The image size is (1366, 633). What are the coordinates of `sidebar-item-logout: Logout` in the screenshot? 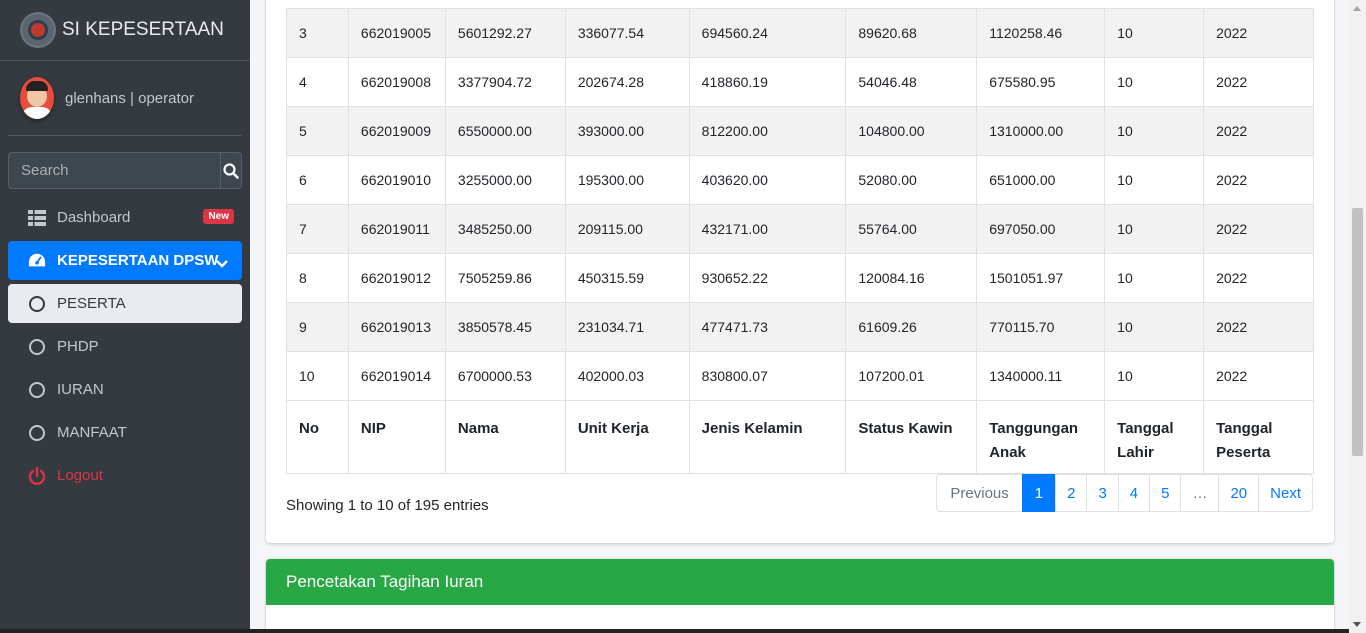 It's located at (125, 475).